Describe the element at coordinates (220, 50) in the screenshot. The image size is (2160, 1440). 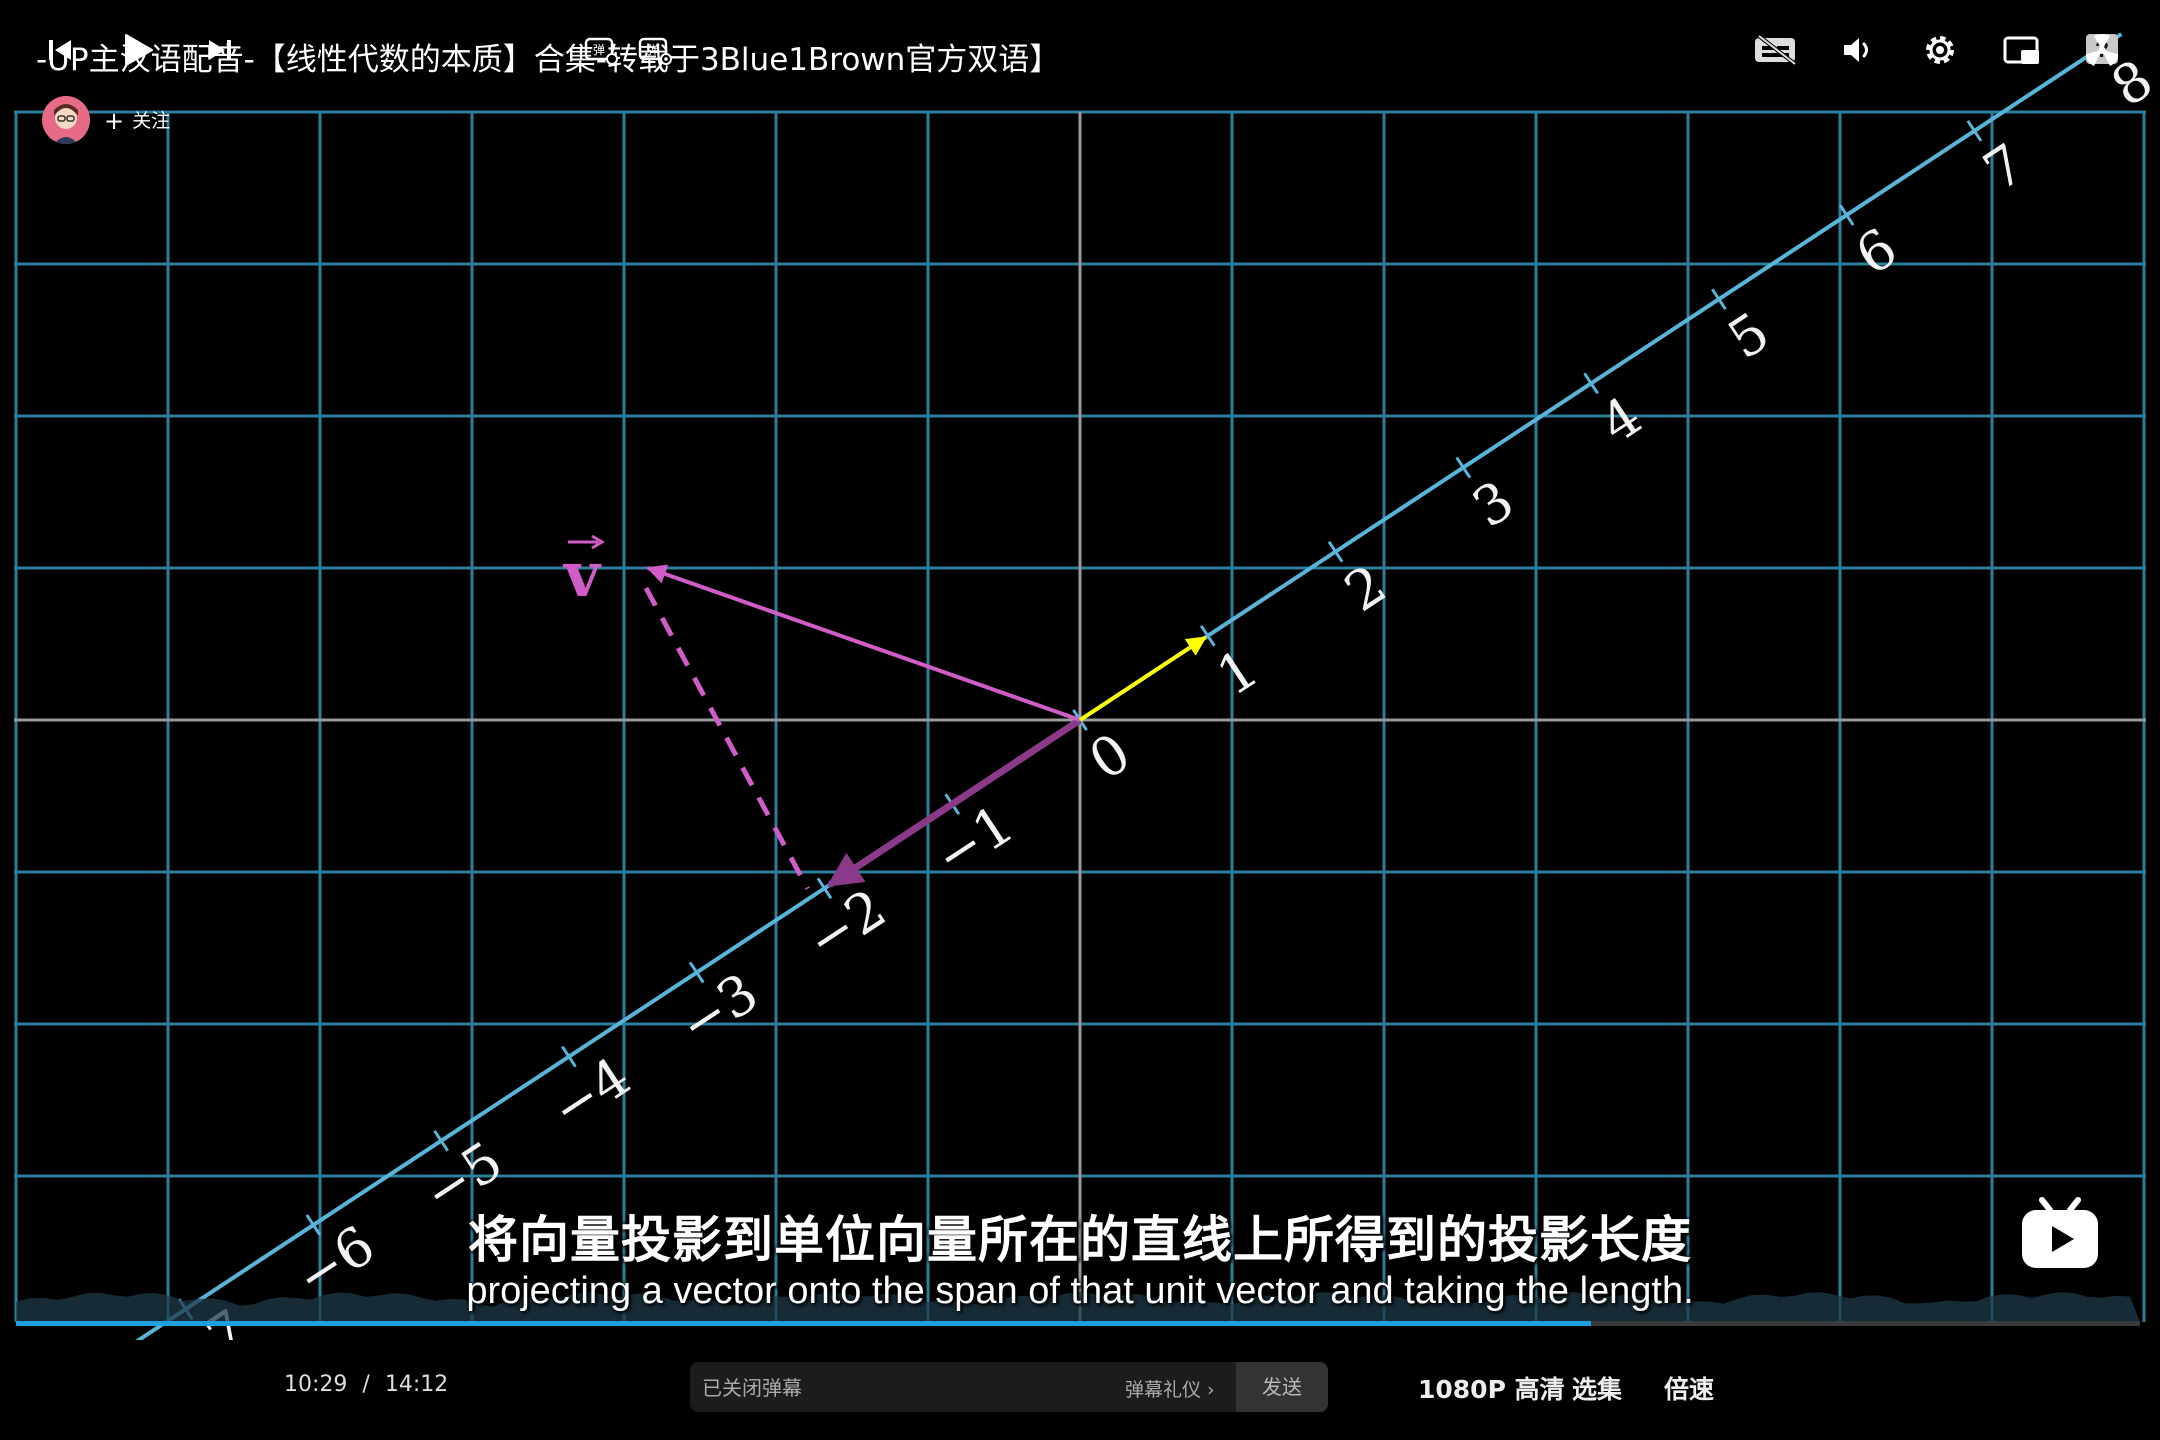
I see `next-icon` at that location.